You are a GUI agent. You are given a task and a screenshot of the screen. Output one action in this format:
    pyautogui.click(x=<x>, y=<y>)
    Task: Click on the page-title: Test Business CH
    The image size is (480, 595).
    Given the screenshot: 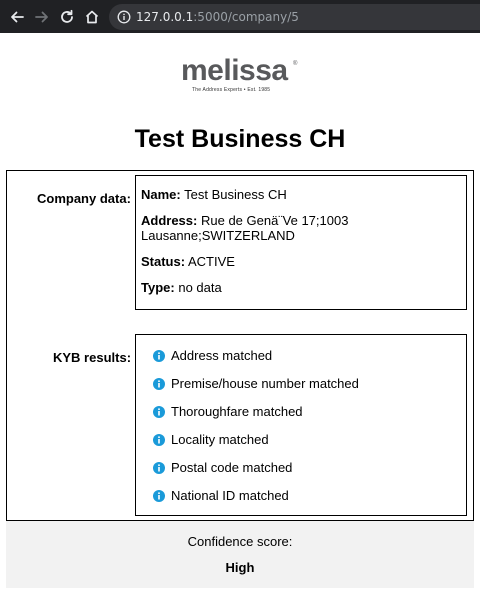 What is the action you would take?
    pyautogui.click(x=240, y=139)
    